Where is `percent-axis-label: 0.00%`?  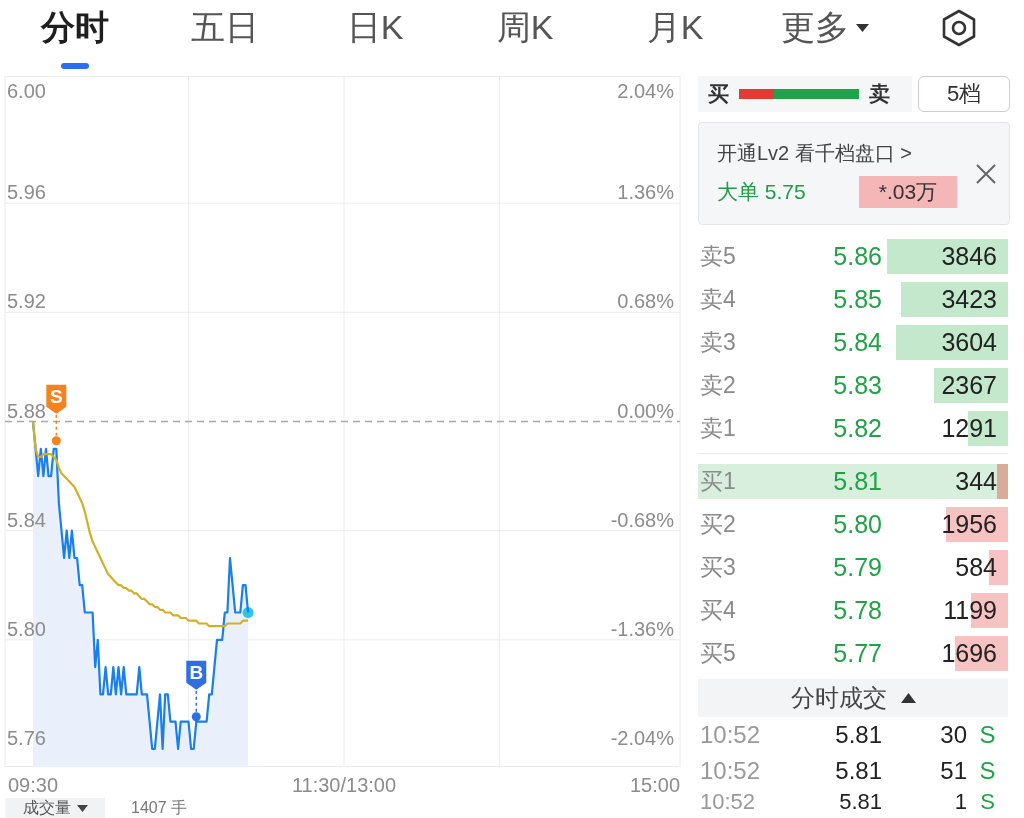 percent-axis-label: 0.00% is located at coordinates (645, 410).